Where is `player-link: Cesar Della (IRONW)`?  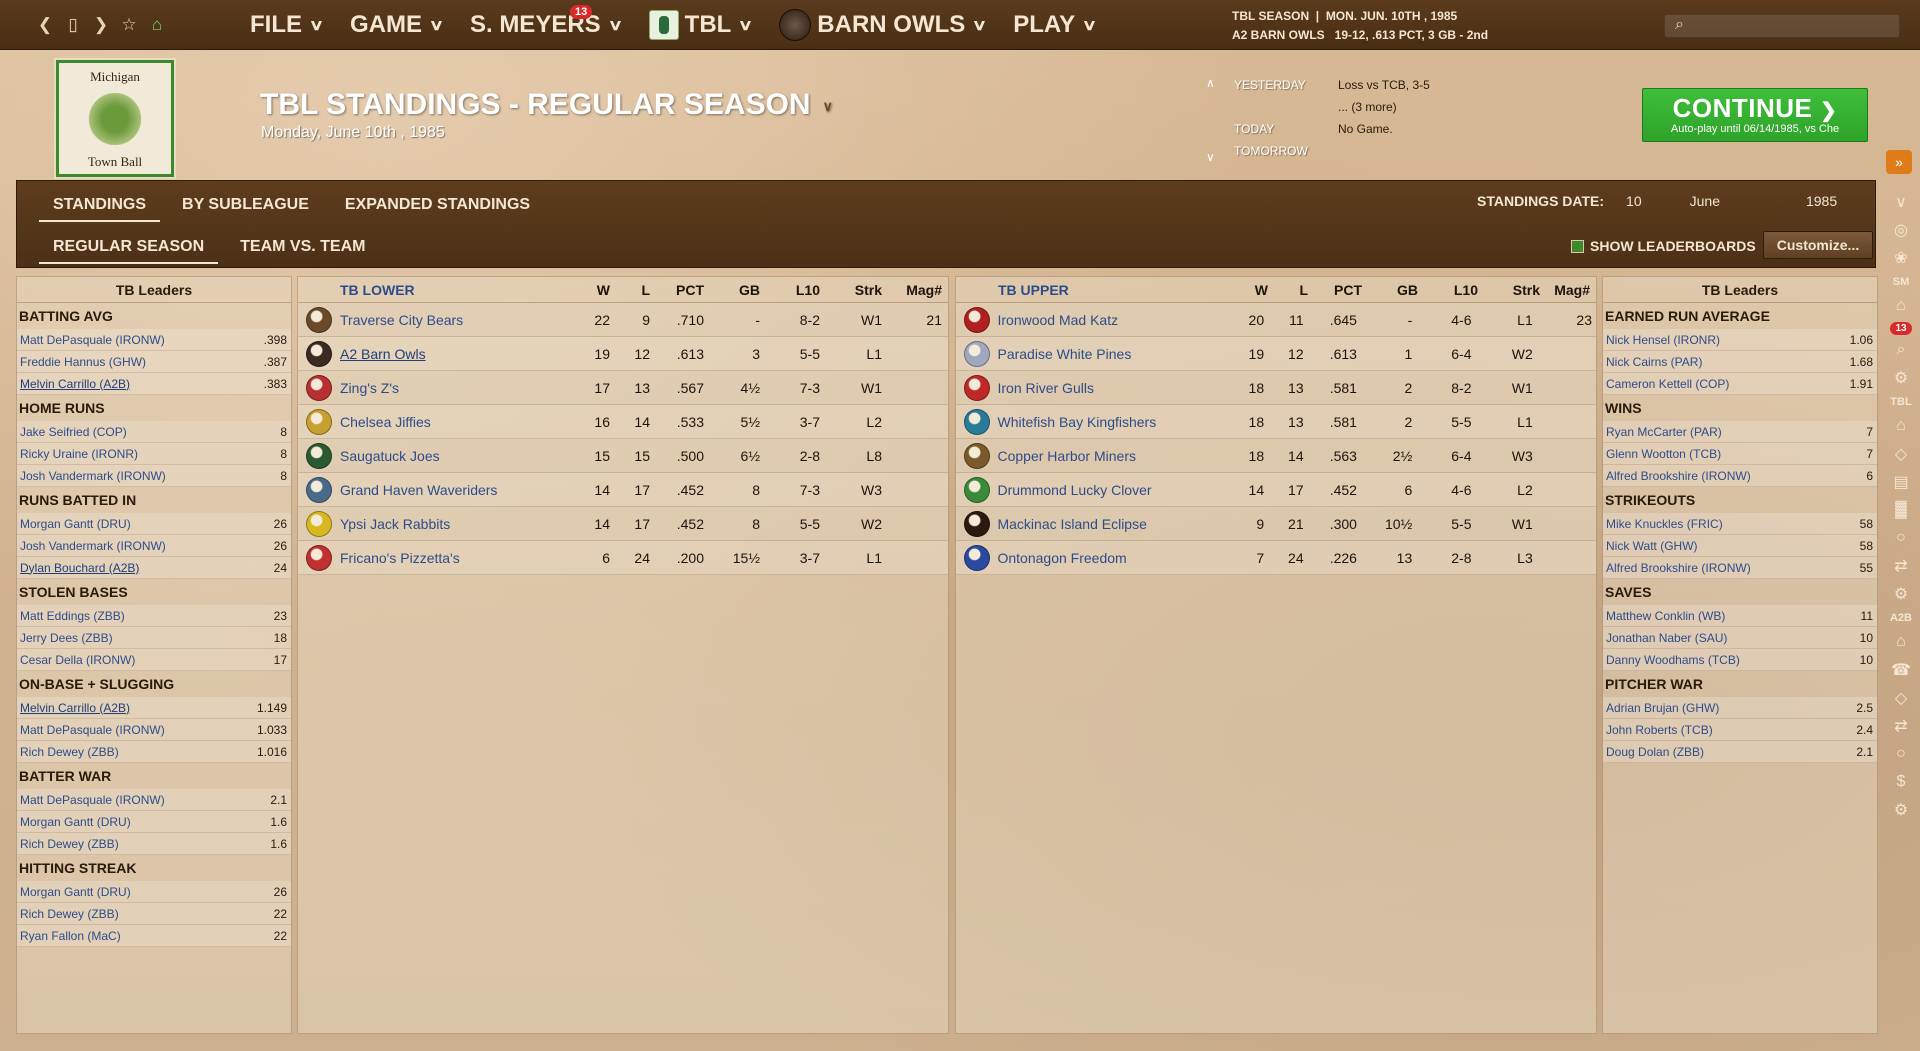
player-link: Cesar Della (IRONW) is located at coordinates (77, 660).